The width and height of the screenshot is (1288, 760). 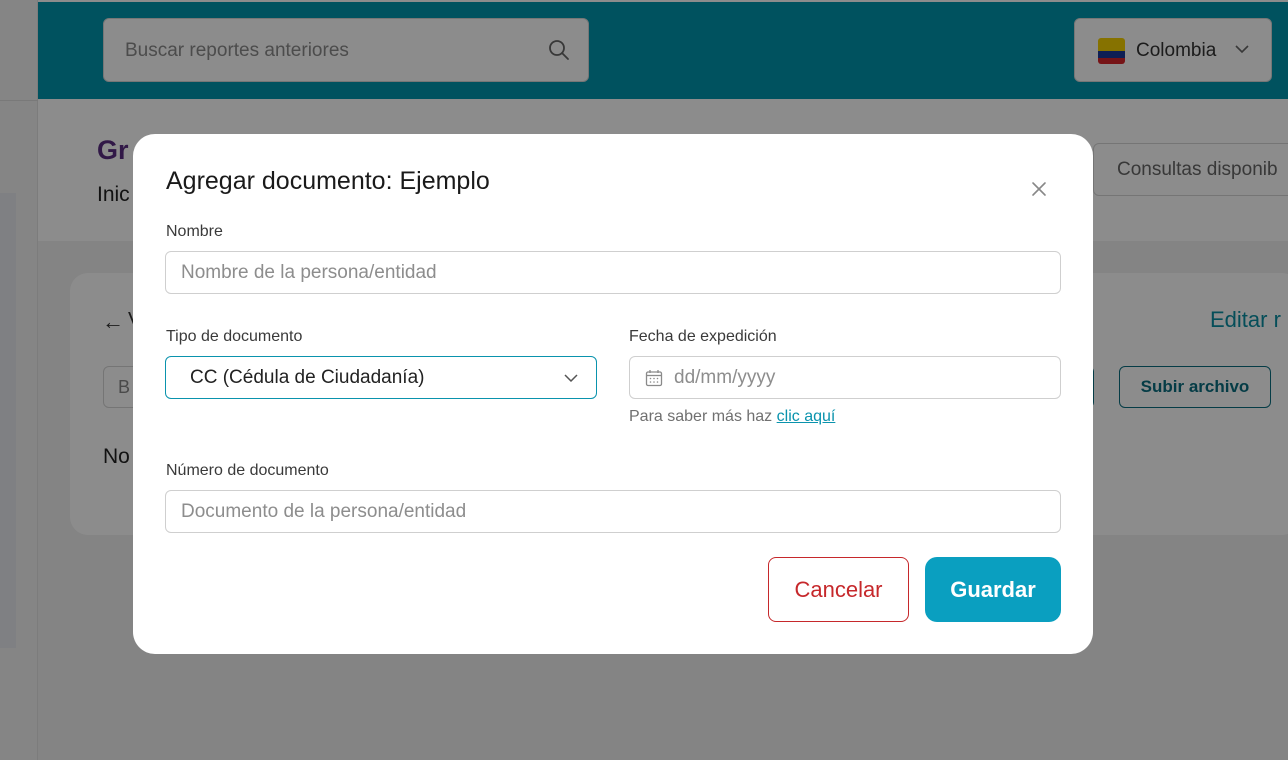 What do you see at coordinates (806, 416) in the screenshot?
I see `help-link: clic aquí` at bounding box center [806, 416].